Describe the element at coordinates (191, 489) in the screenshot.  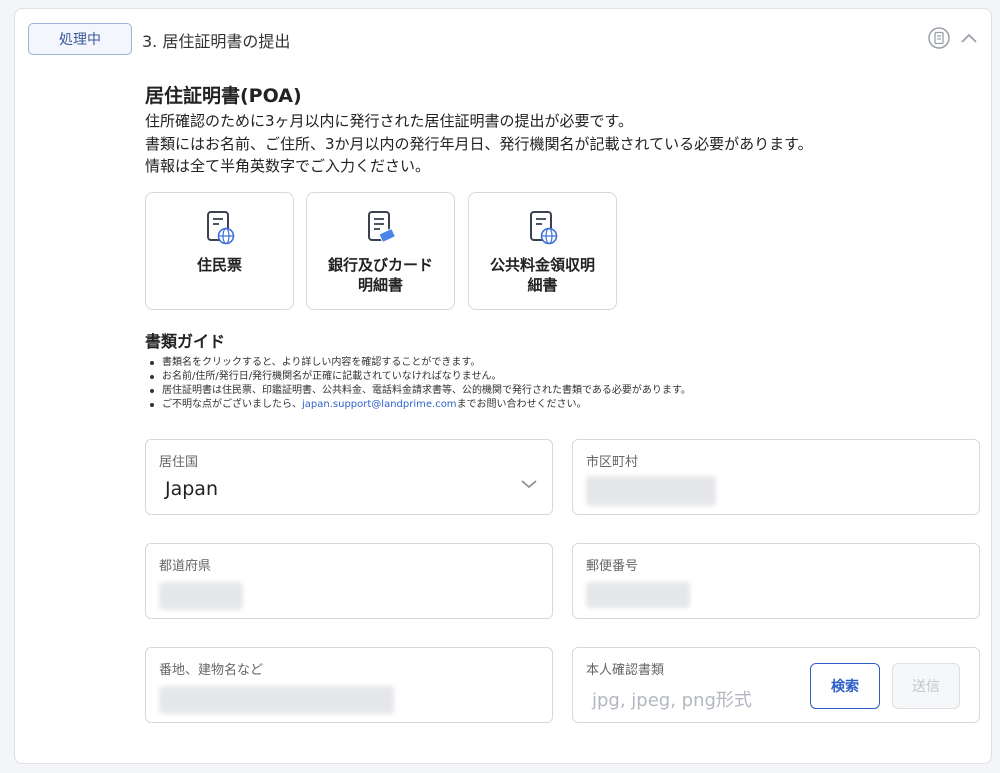
I see `country-value: Japan` at that location.